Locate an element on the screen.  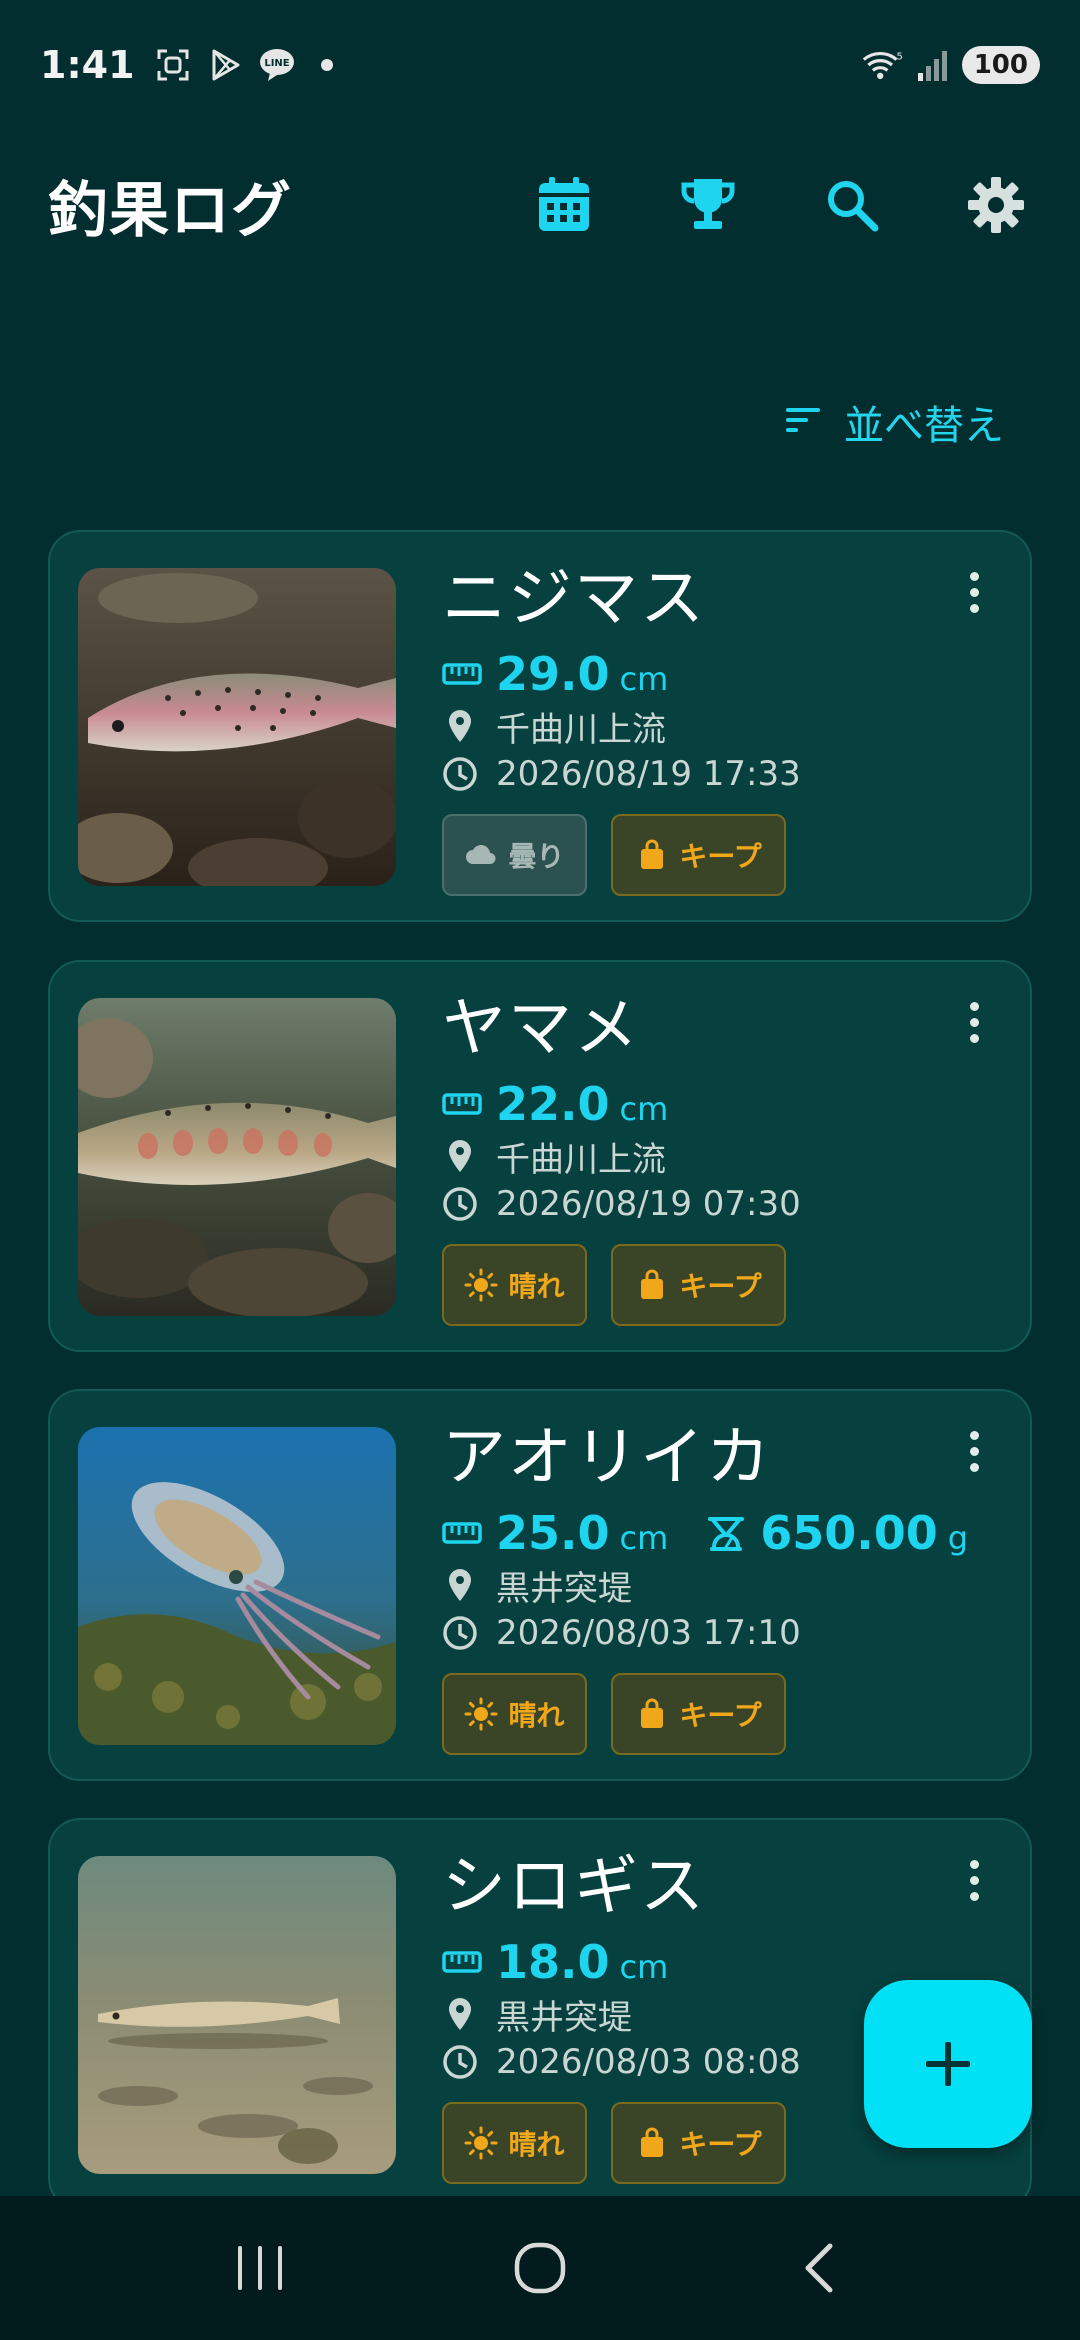
plus-icon is located at coordinates (948, 2064).